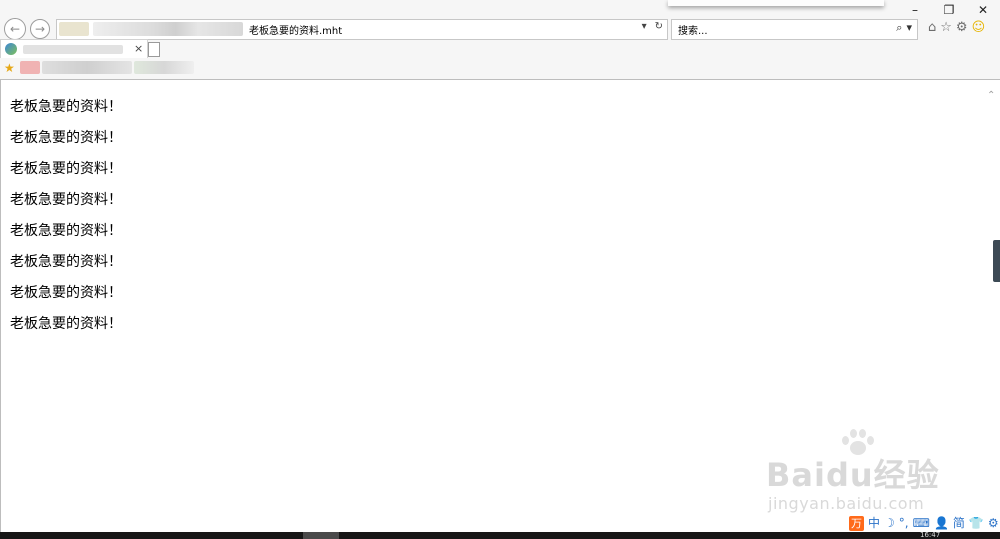 The height and width of the screenshot is (539, 1000). What do you see at coordinates (904, 523) in the screenshot?
I see `punctuation-icon: °,` at bounding box center [904, 523].